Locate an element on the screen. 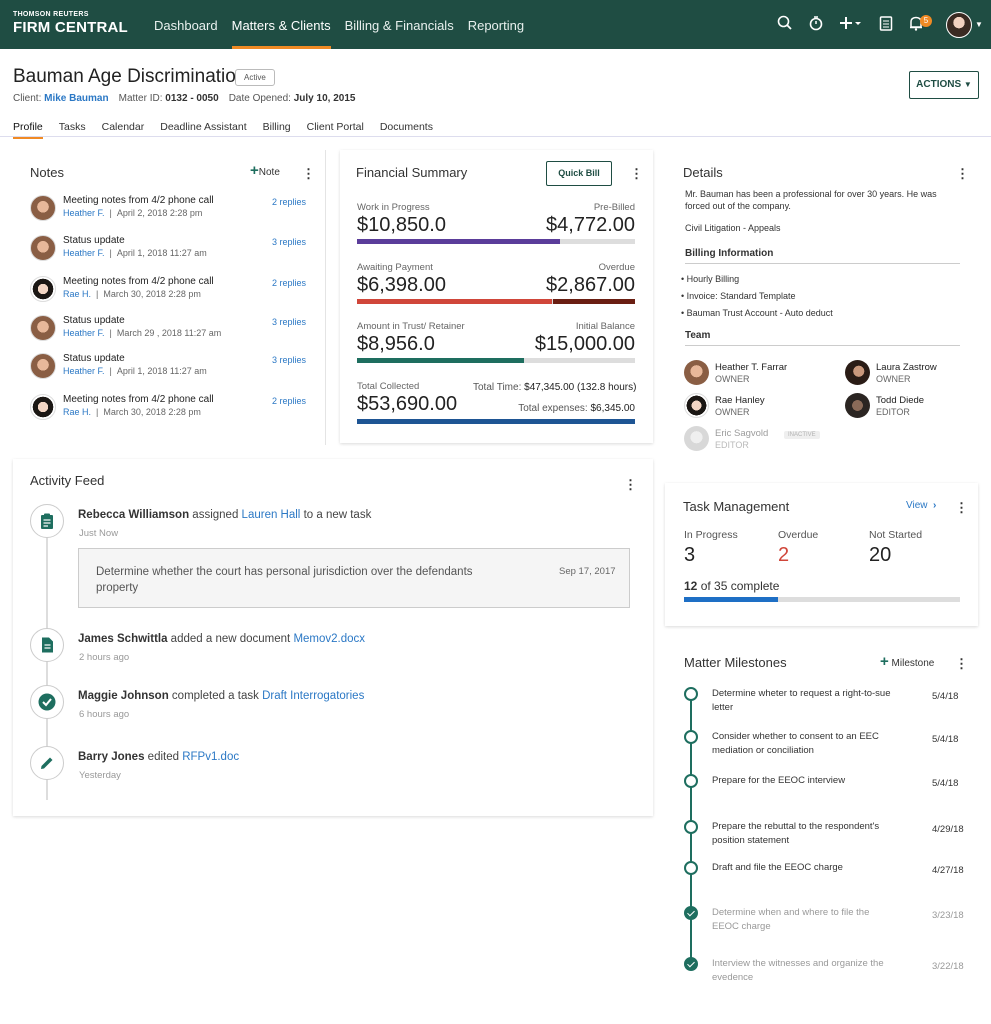  activity-verb: assigned is located at coordinates (215, 515).